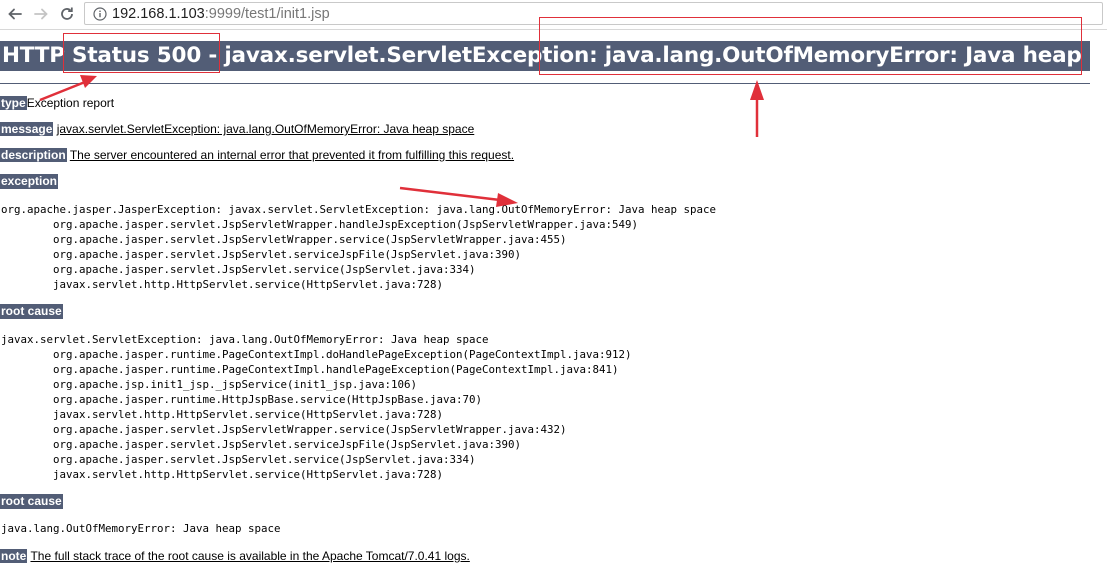 The height and width of the screenshot is (572, 1107). Describe the element at coordinates (13, 103) in the screenshot. I see `type-label: type` at that location.